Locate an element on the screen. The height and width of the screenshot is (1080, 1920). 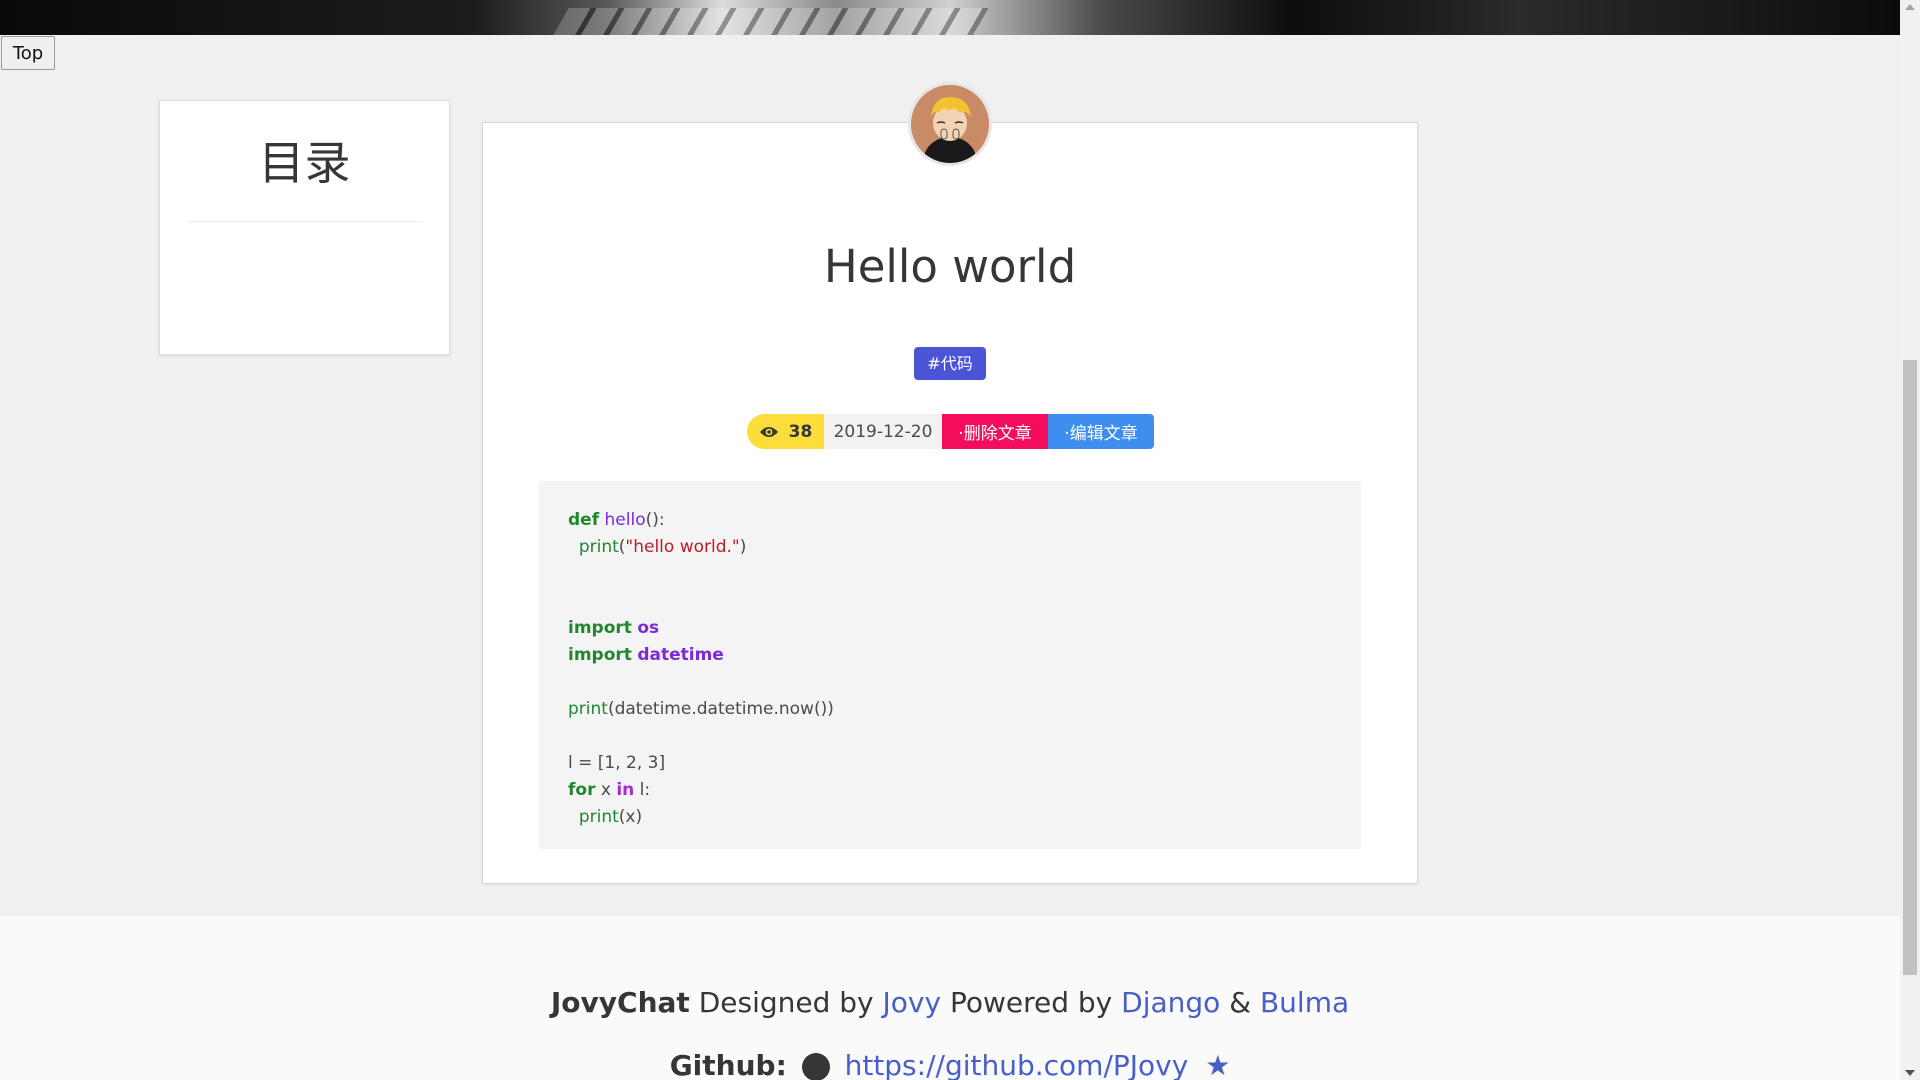
views-count: 38 is located at coordinates (800, 431).